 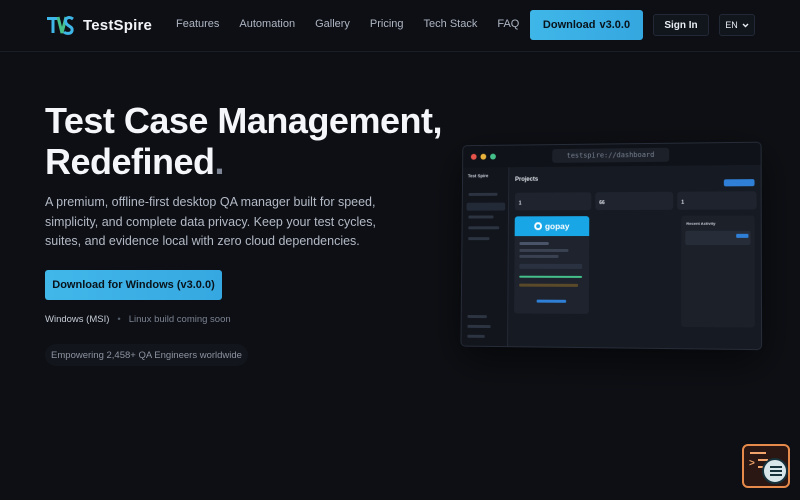 I want to click on nav-link-gallery: Gallery, so click(x=332, y=24).